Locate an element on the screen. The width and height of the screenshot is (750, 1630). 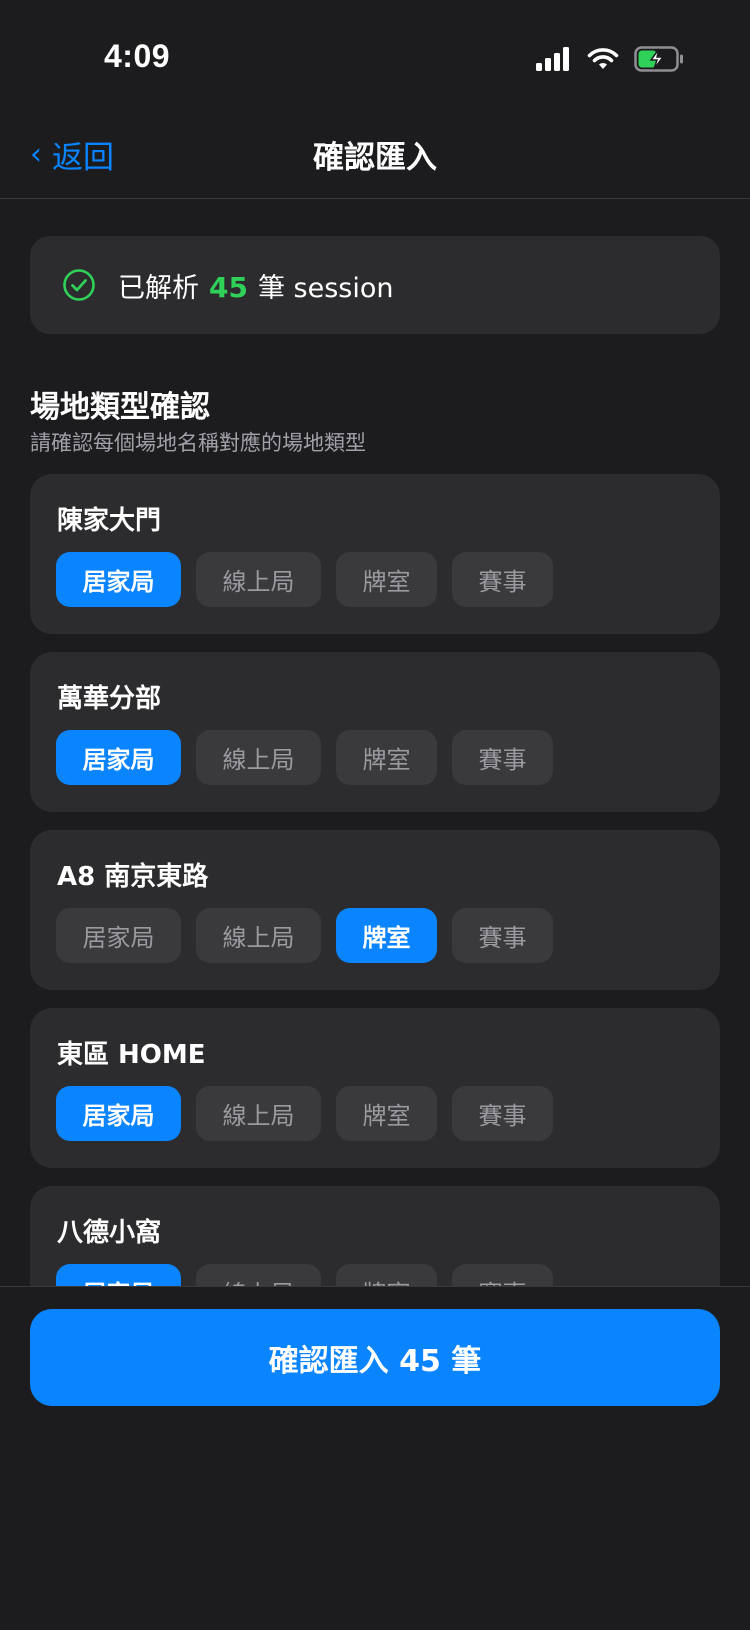
summary-text: 已解析 45 筆 session is located at coordinates (256, 285).